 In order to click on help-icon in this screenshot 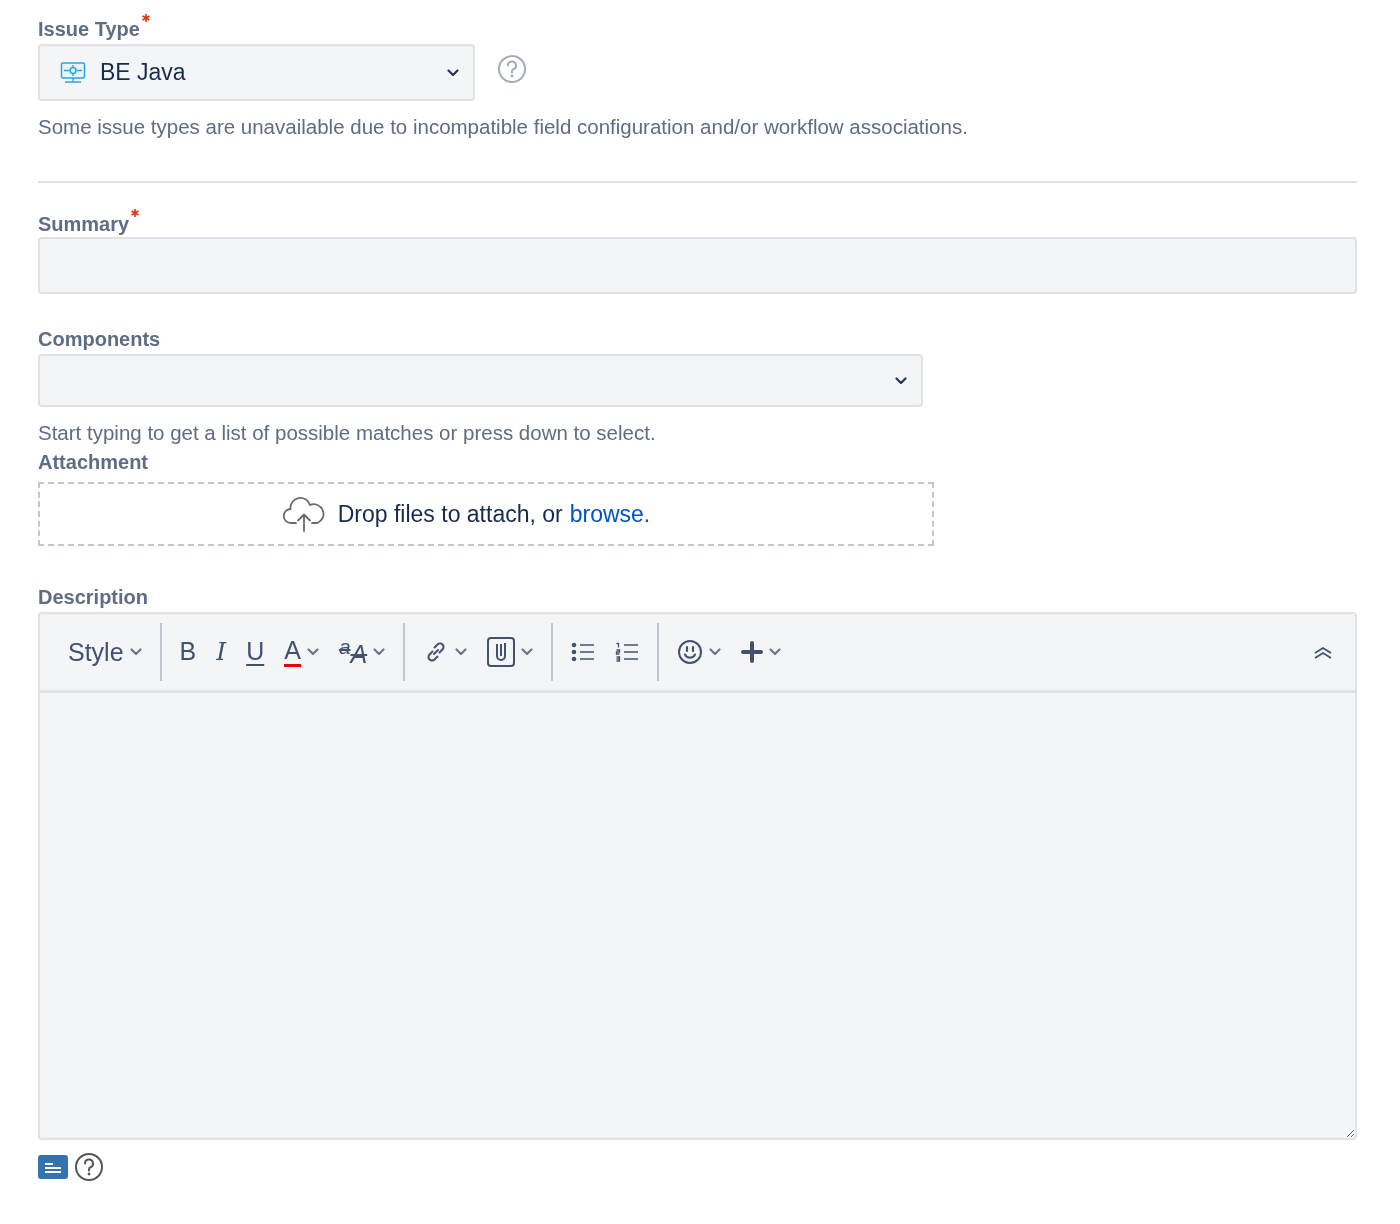, I will do `click(89, 1167)`.